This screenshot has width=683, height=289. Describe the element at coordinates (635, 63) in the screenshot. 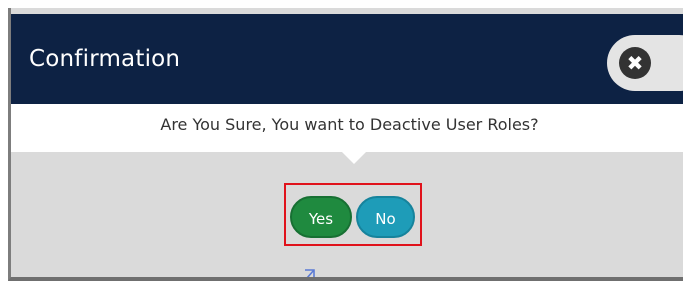

I see `close-icon: ✖` at that location.